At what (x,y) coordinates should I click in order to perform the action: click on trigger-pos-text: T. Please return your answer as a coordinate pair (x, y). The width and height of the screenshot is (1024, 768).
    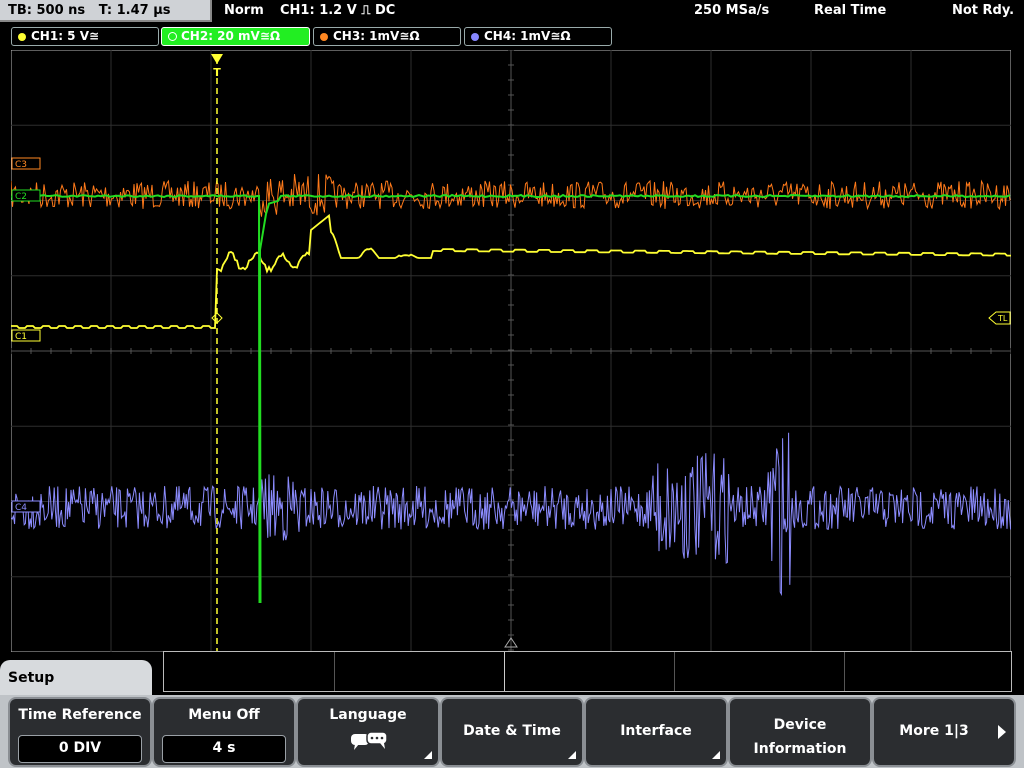
    Looking at the image, I should click on (217, 72).